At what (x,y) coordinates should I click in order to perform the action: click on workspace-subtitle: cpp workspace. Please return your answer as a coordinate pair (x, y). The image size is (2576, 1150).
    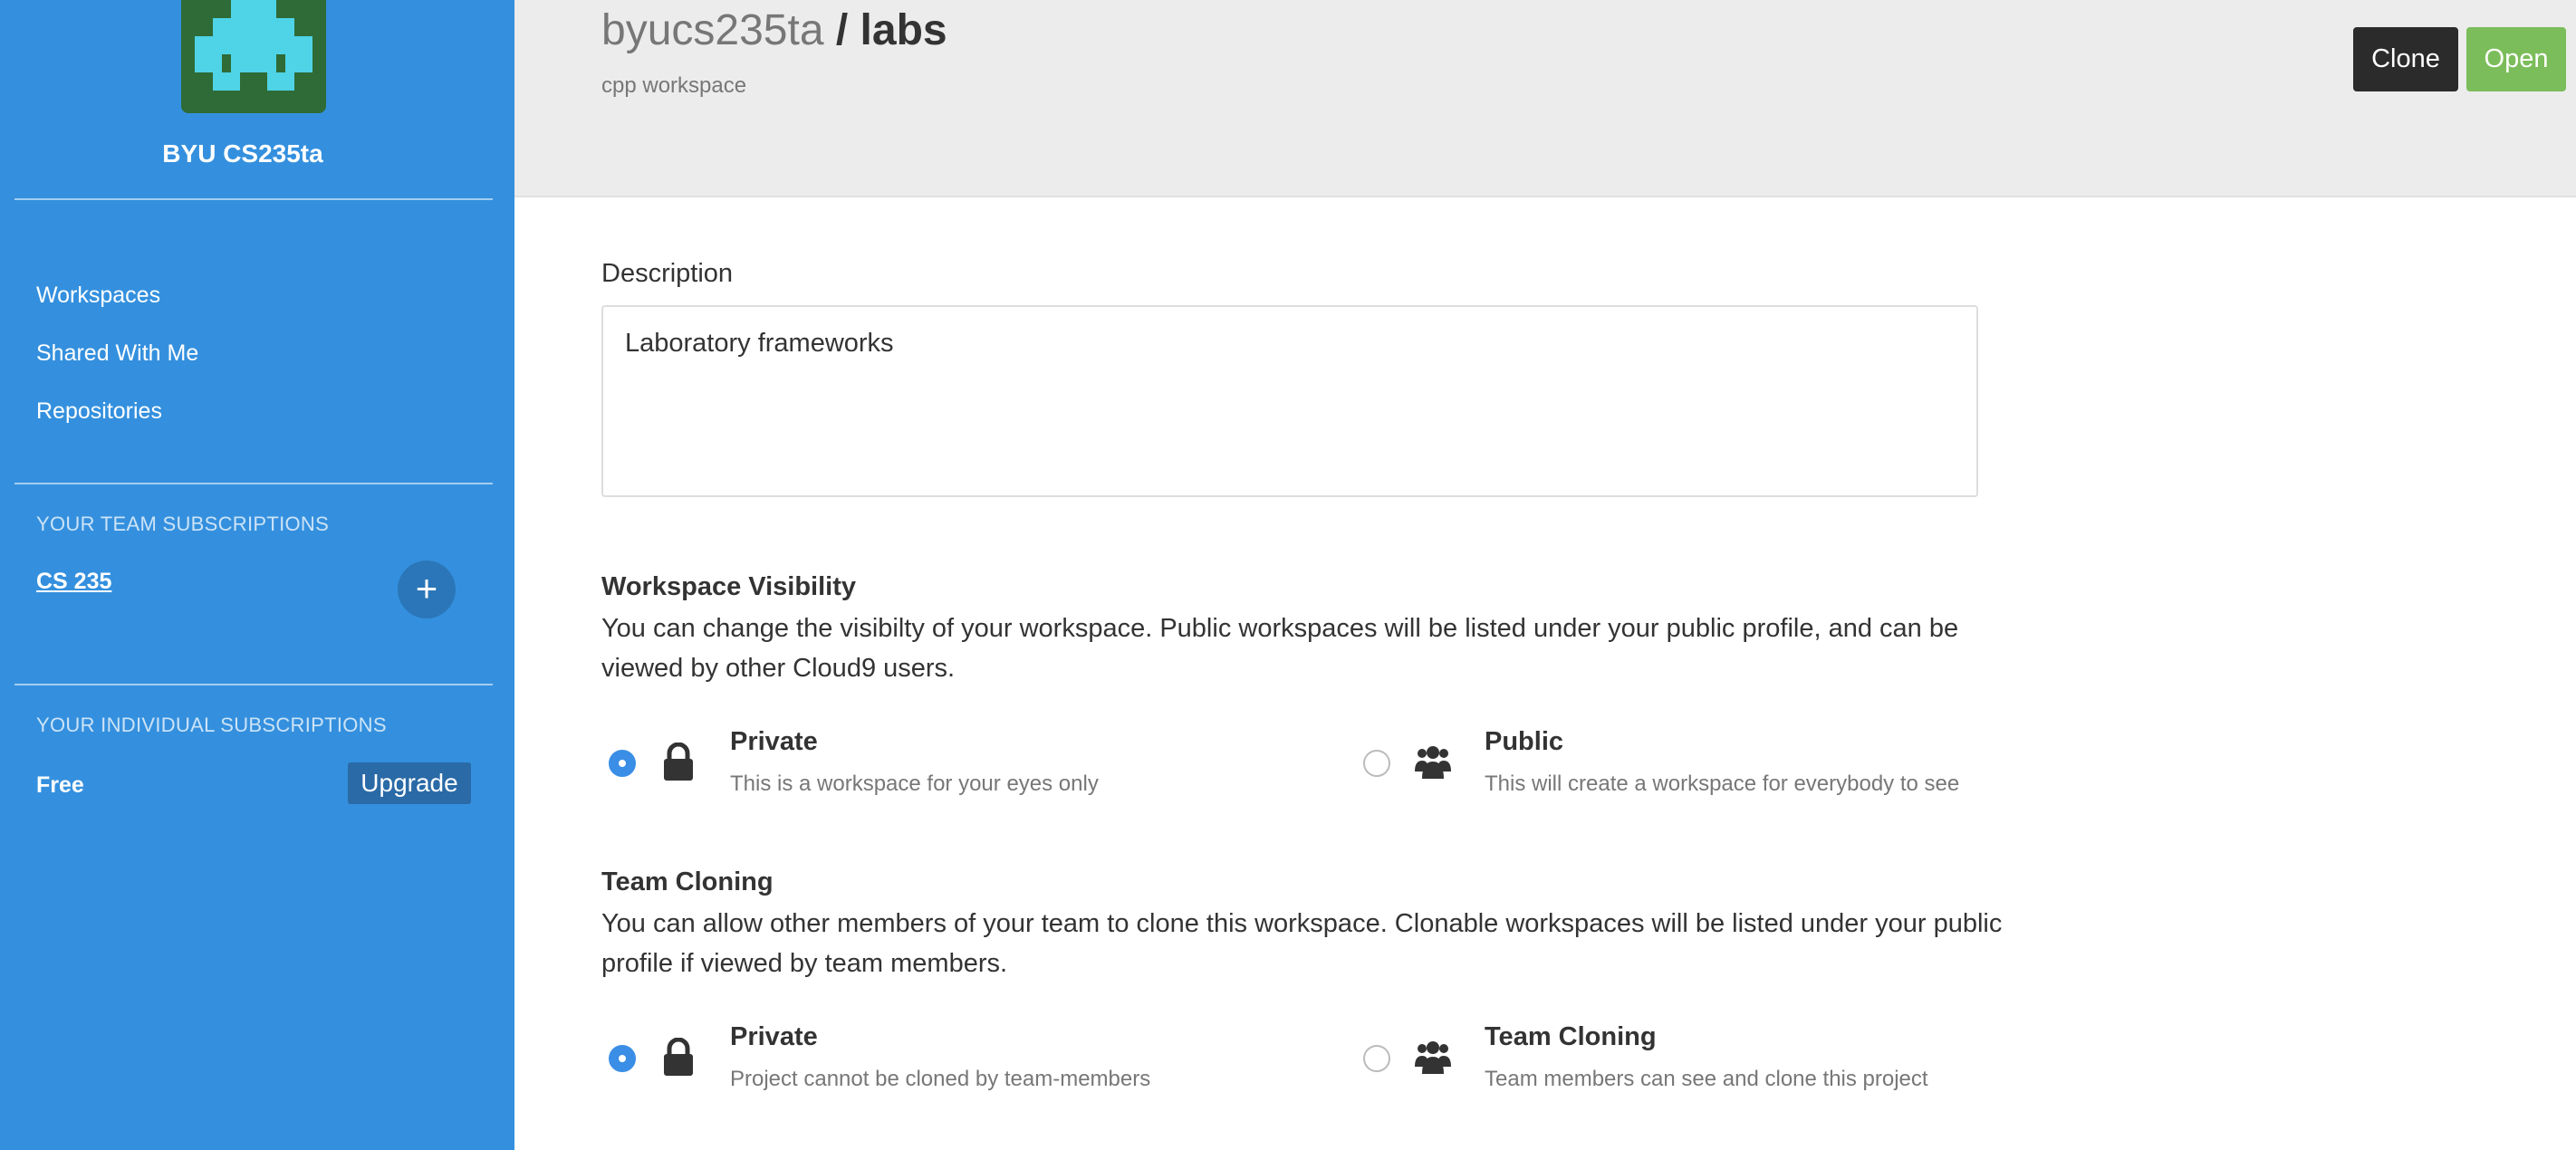
    Looking at the image, I should click on (674, 85).